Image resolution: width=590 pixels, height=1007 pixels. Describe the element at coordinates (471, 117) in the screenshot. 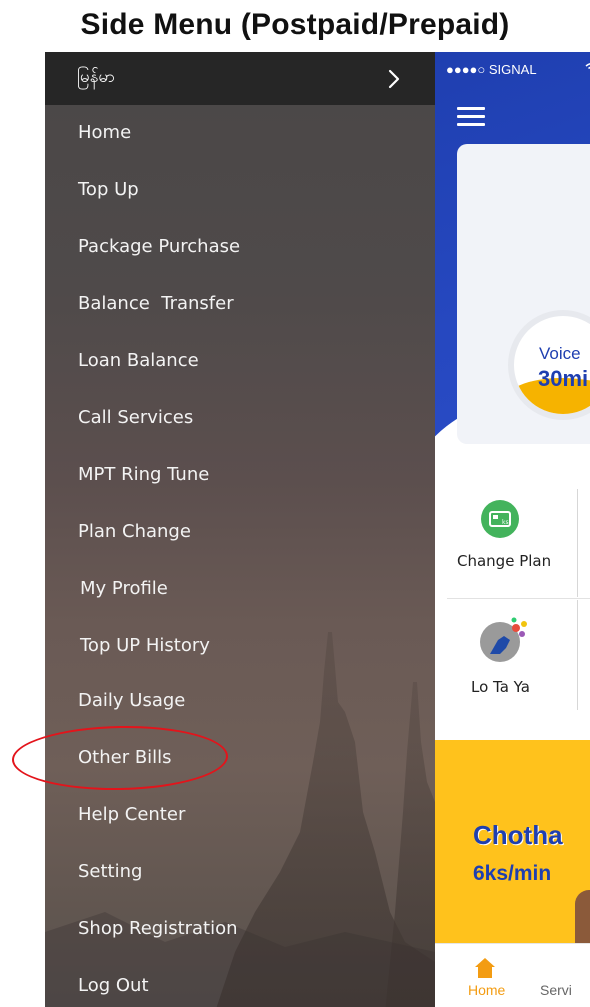

I see `hamburger-menu-icon` at that location.